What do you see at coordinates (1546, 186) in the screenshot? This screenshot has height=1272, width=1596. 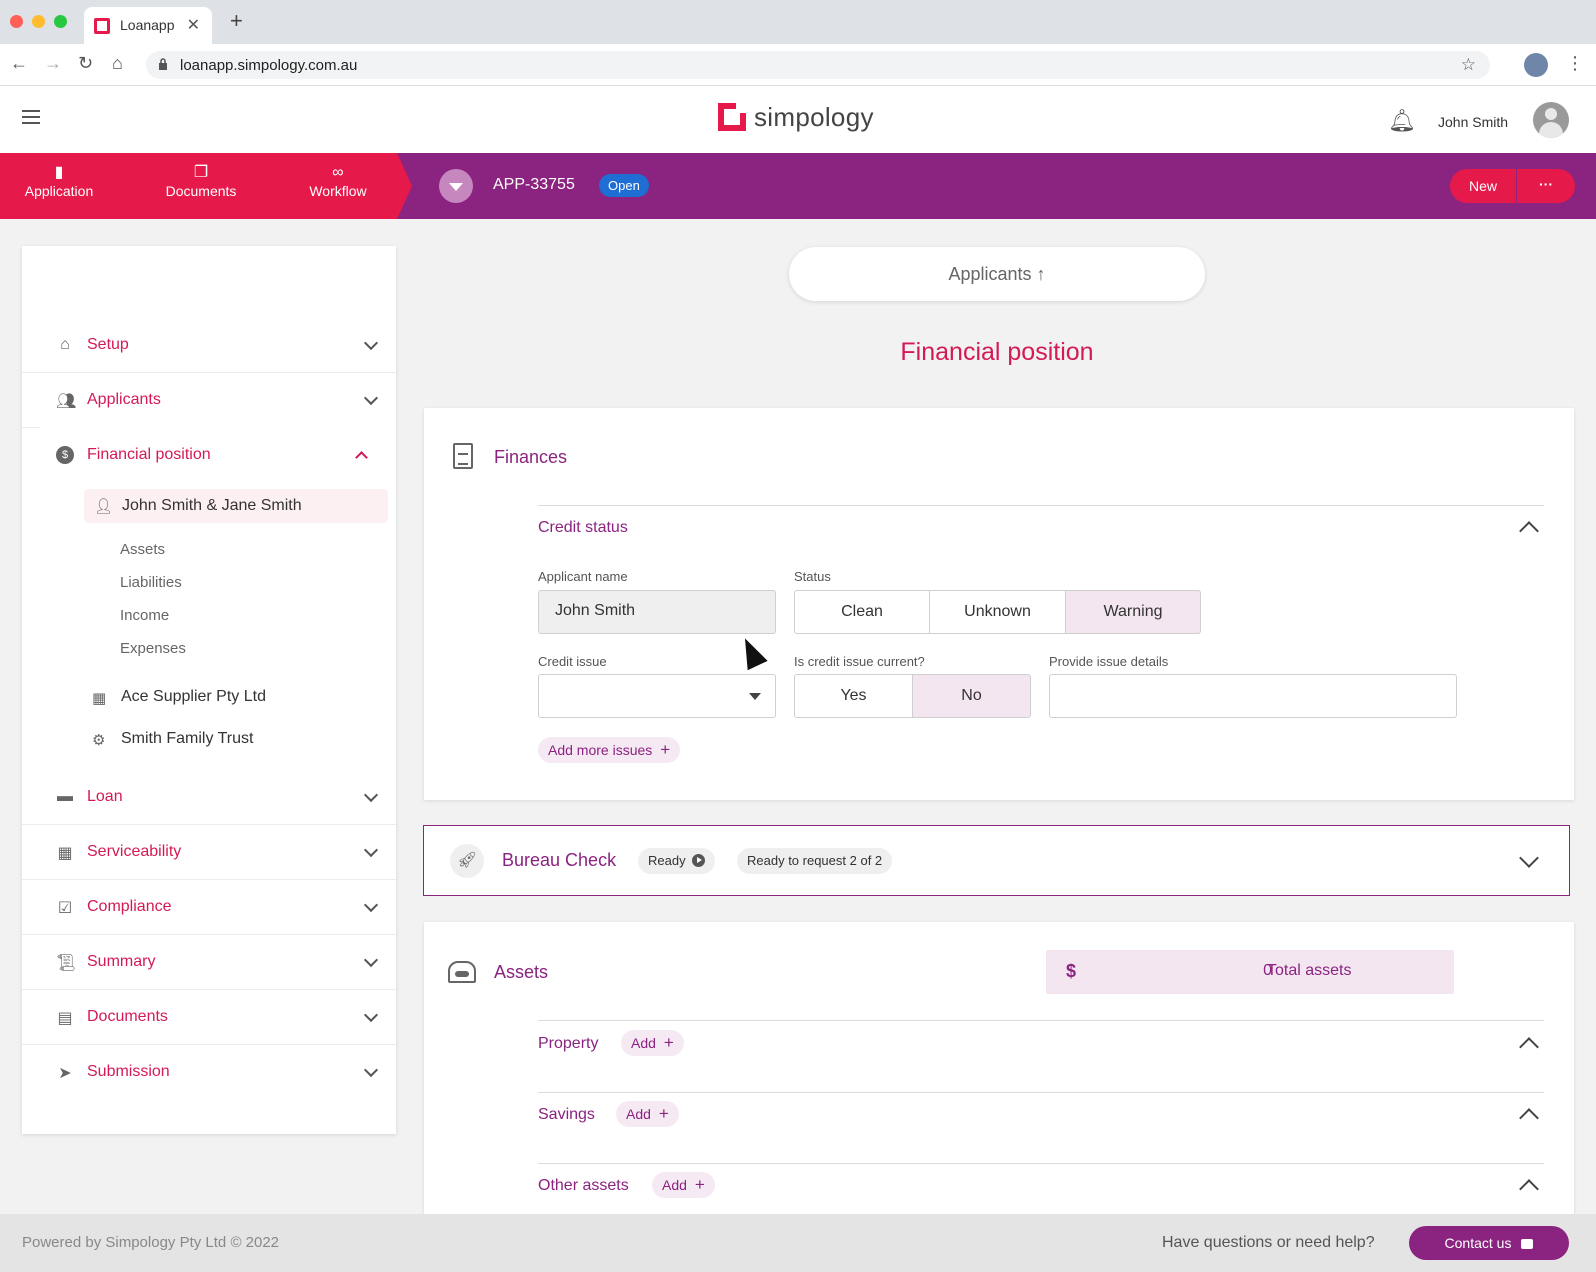 I see `more-options-button: ···` at bounding box center [1546, 186].